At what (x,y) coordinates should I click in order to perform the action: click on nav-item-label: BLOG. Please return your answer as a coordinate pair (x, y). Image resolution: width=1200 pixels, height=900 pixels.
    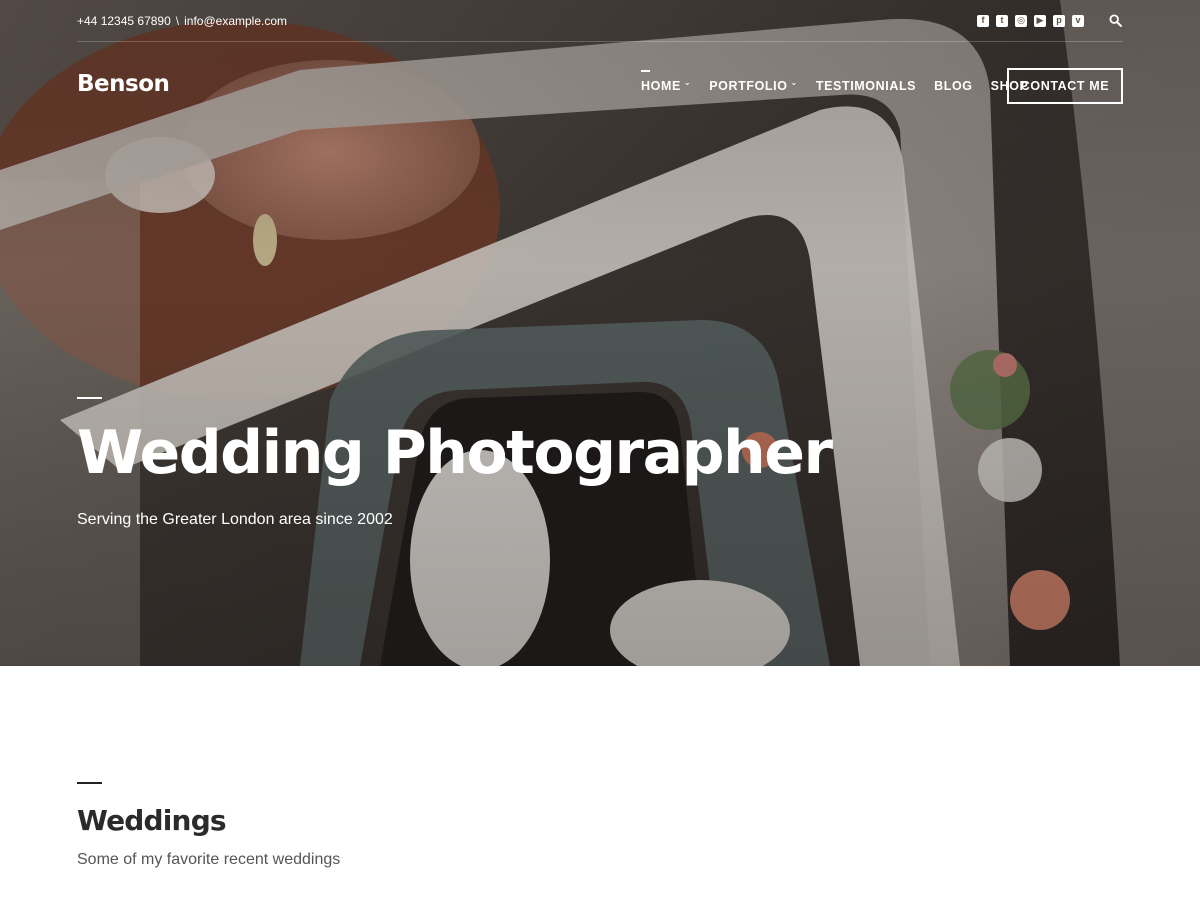
    Looking at the image, I should click on (953, 86).